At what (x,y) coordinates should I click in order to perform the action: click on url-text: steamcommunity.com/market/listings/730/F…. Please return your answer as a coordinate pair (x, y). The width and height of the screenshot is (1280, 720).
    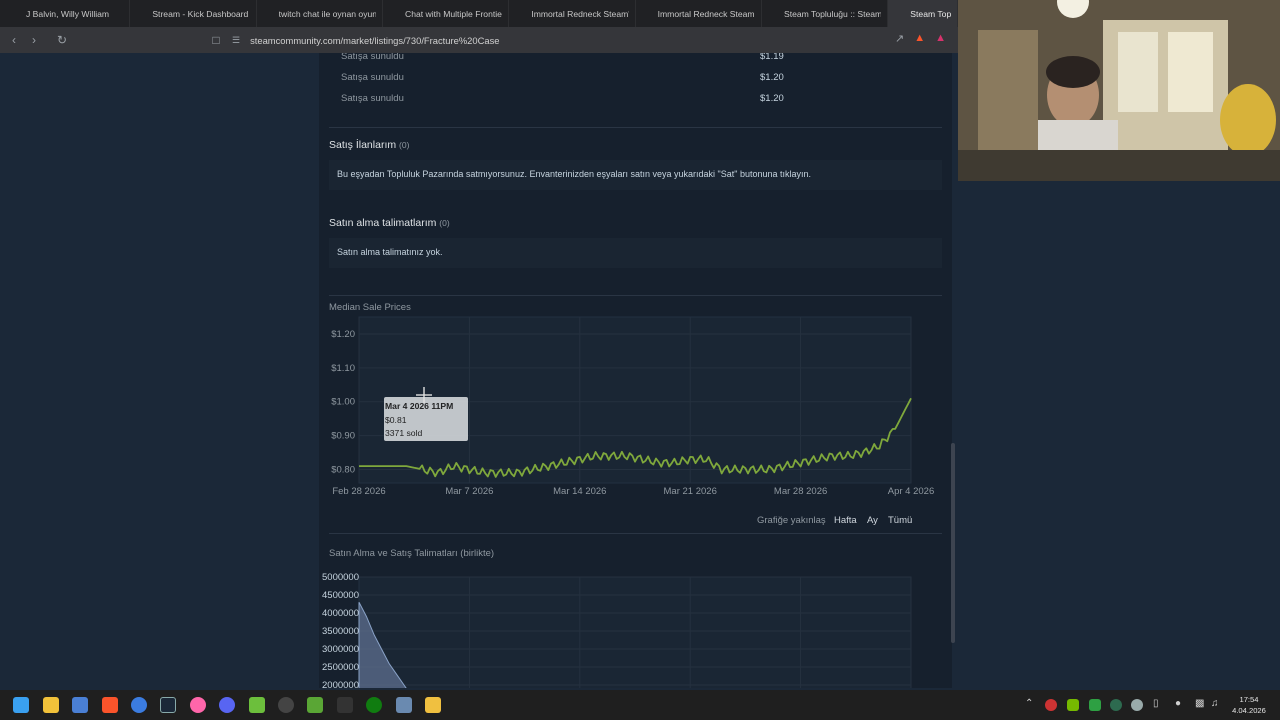
    Looking at the image, I should click on (375, 40).